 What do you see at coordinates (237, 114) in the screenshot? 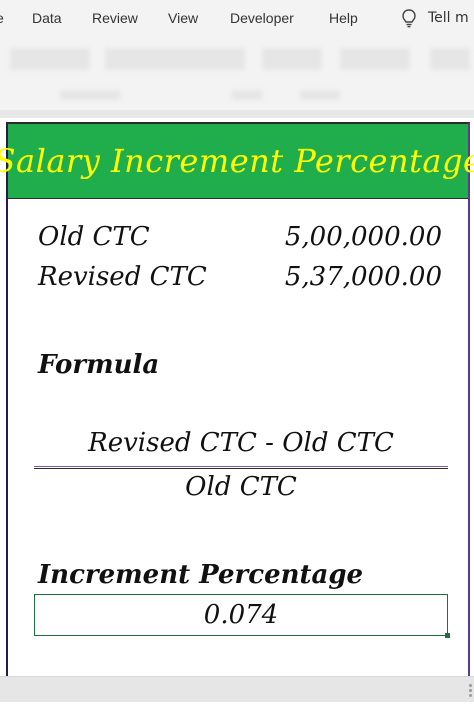
I see `ribbon-divider` at bounding box center [237, 114].